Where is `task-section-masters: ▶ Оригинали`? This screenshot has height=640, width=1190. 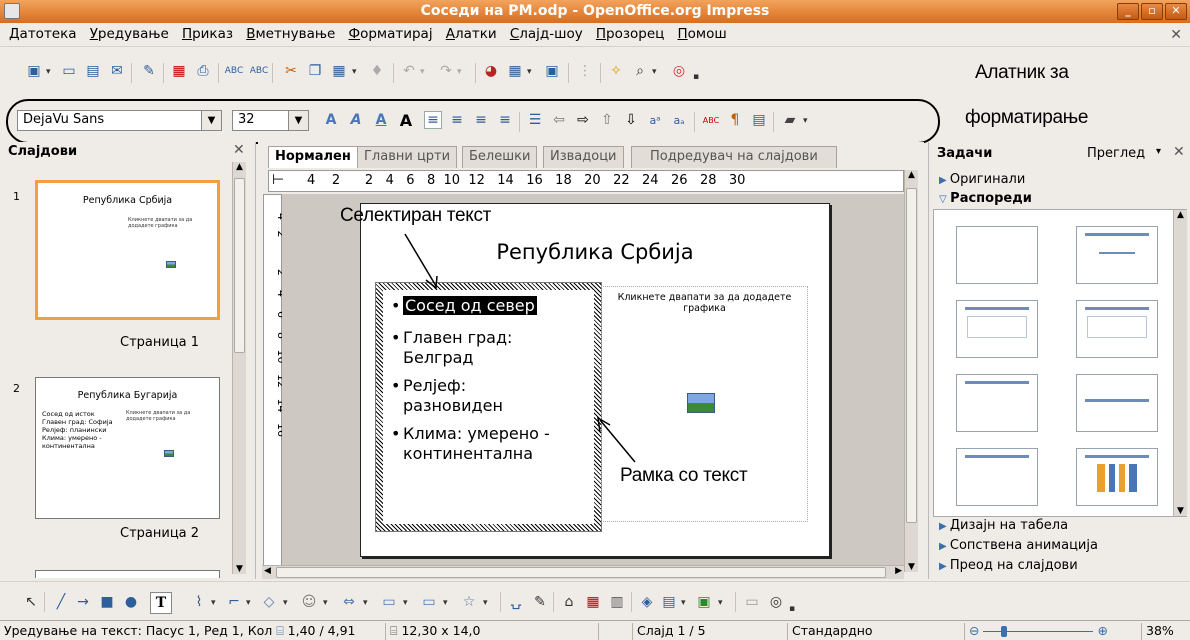 task-section-masters: ▶ Оригинали is located at coordinates (982, 179).